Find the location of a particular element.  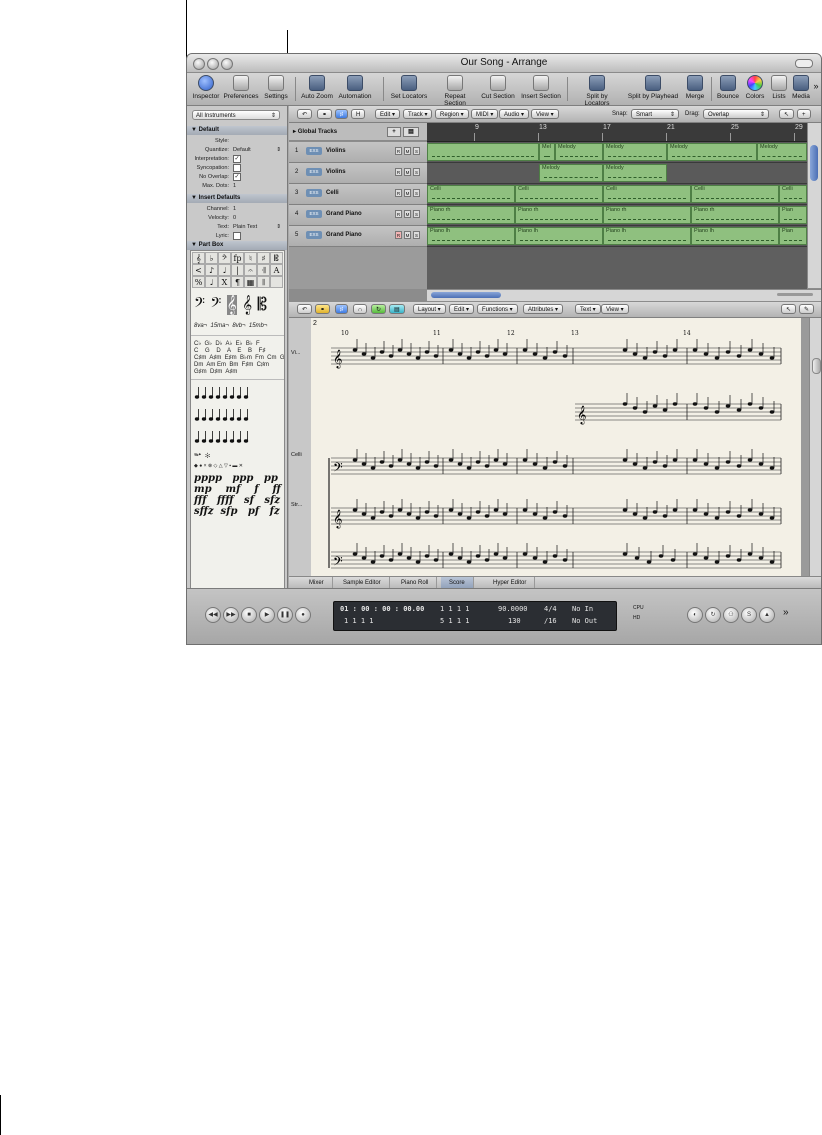

part-box-cell: ¶ is located at coordinates (237, 282).